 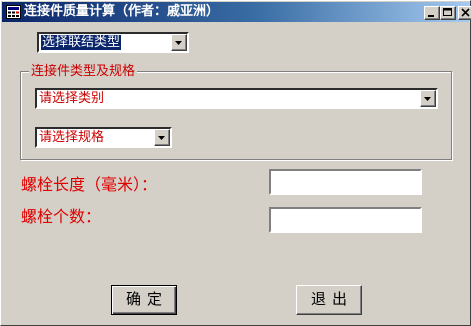 What do you see at coordinates (144, 300) in the screenshot?
I see `ok-button: 确定` at bounding box center [144, 300].